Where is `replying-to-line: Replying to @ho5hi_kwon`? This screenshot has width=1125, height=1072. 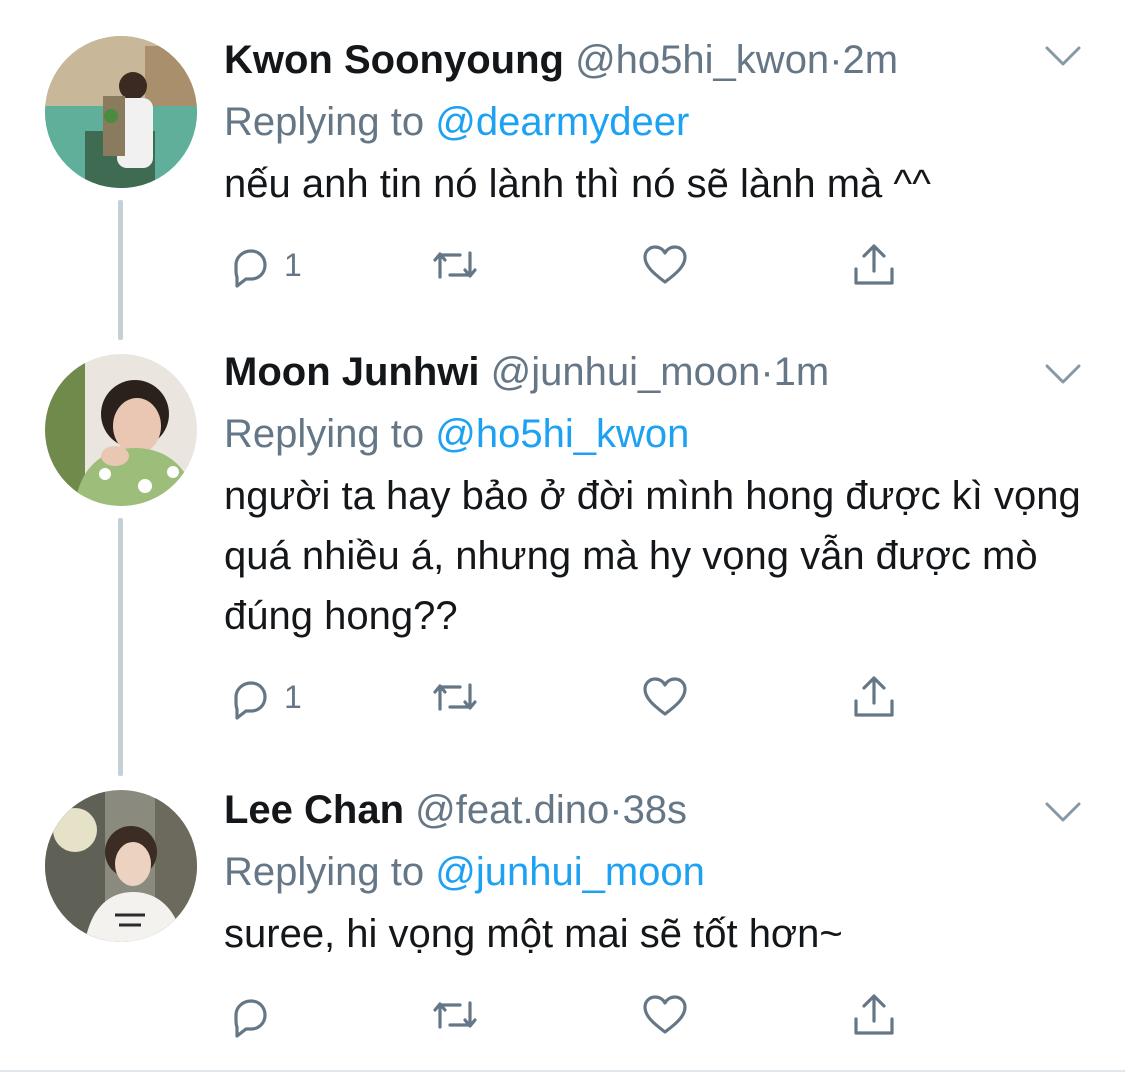 replying-to-line: Replying to @ho5hi_kwon is located at coordinates (654, 434).